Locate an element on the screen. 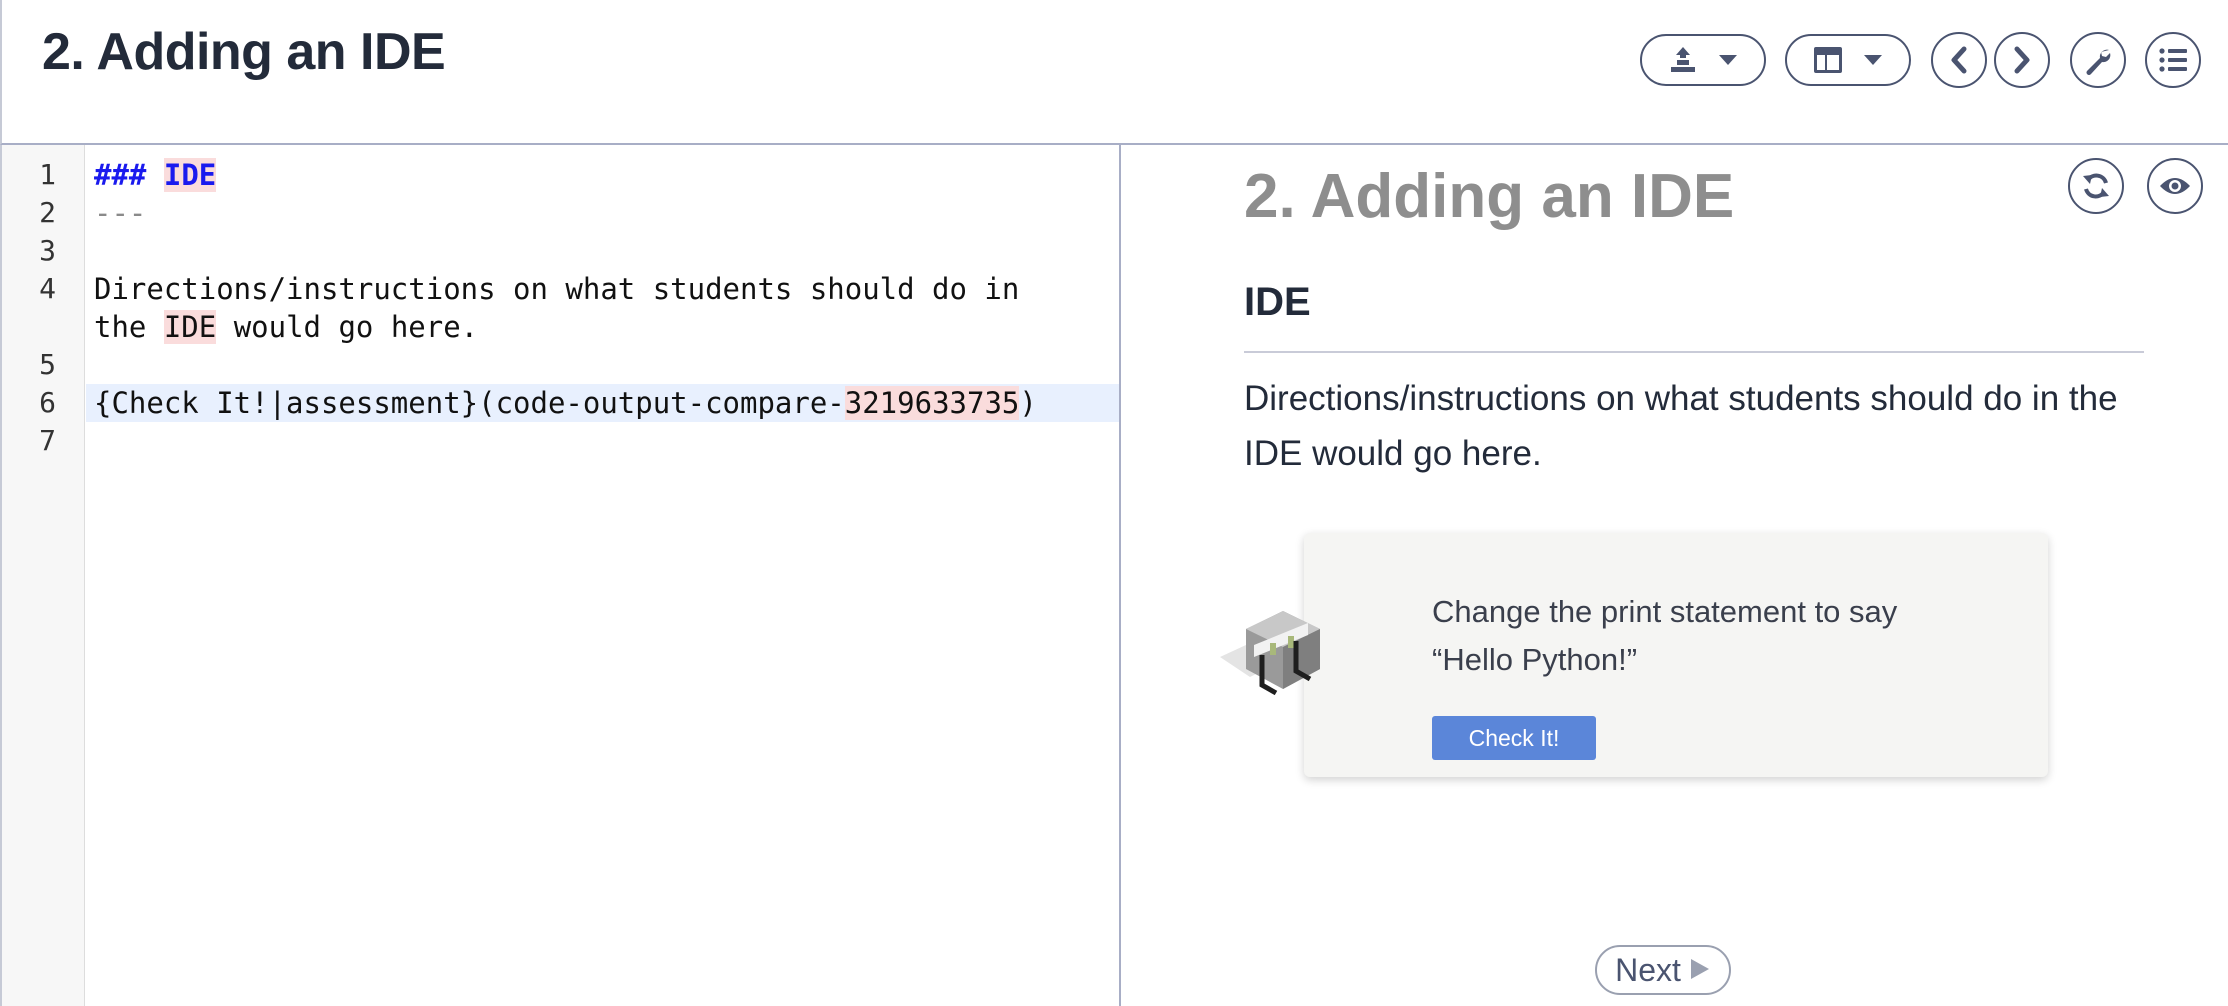  code-highlight: 3219633735 is located at coordinates (932, 403).